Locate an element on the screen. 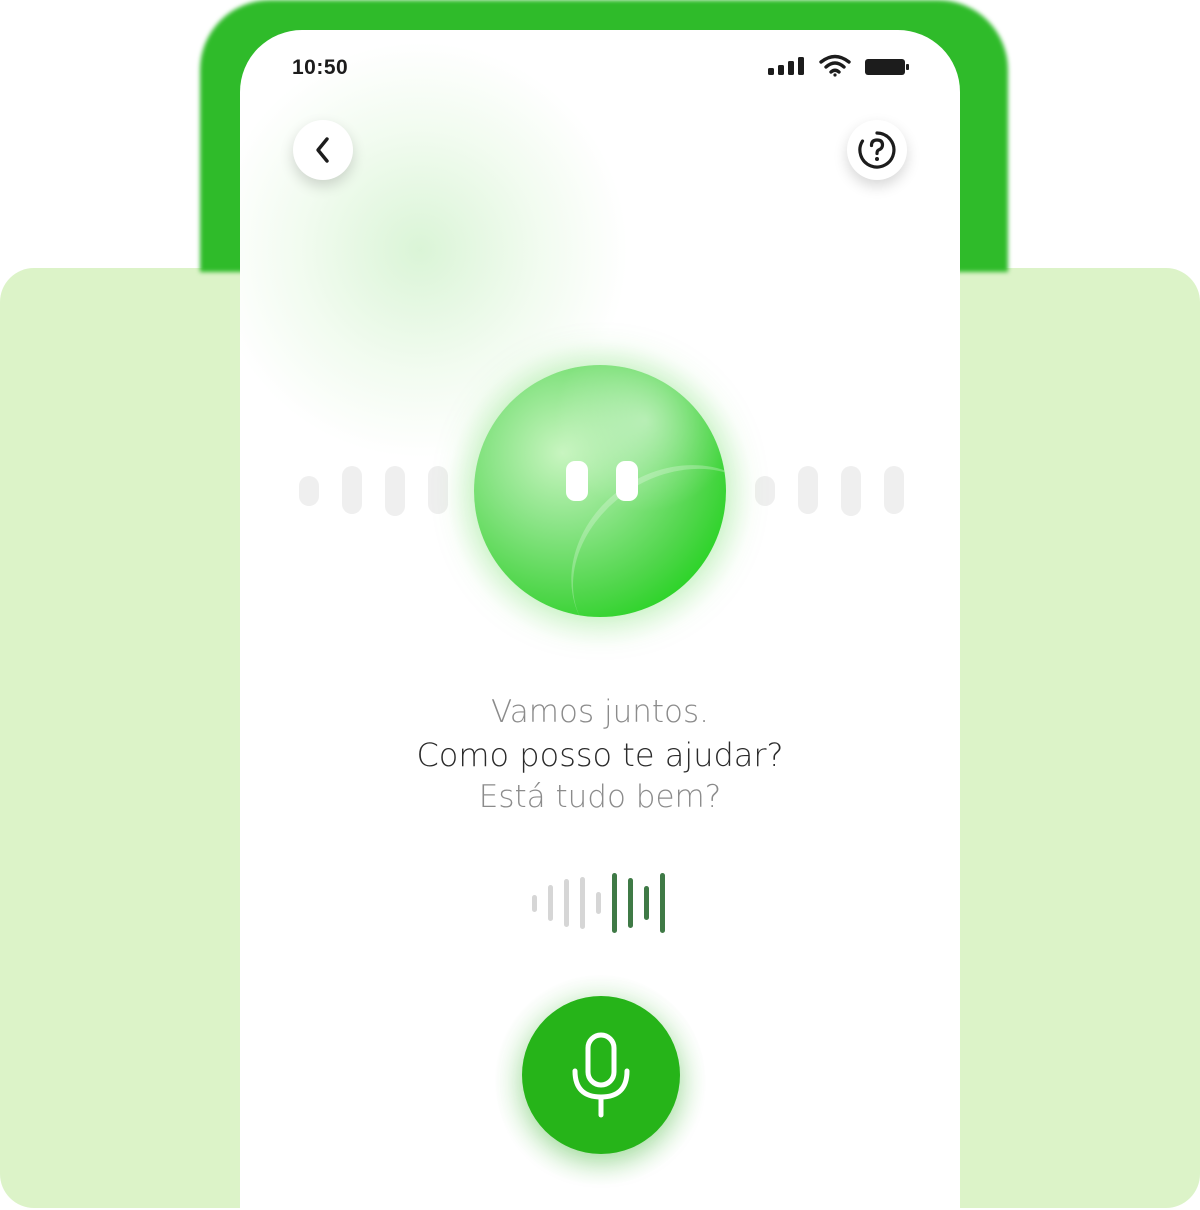  chevron-left-icon is located at coordinates (322, 150).